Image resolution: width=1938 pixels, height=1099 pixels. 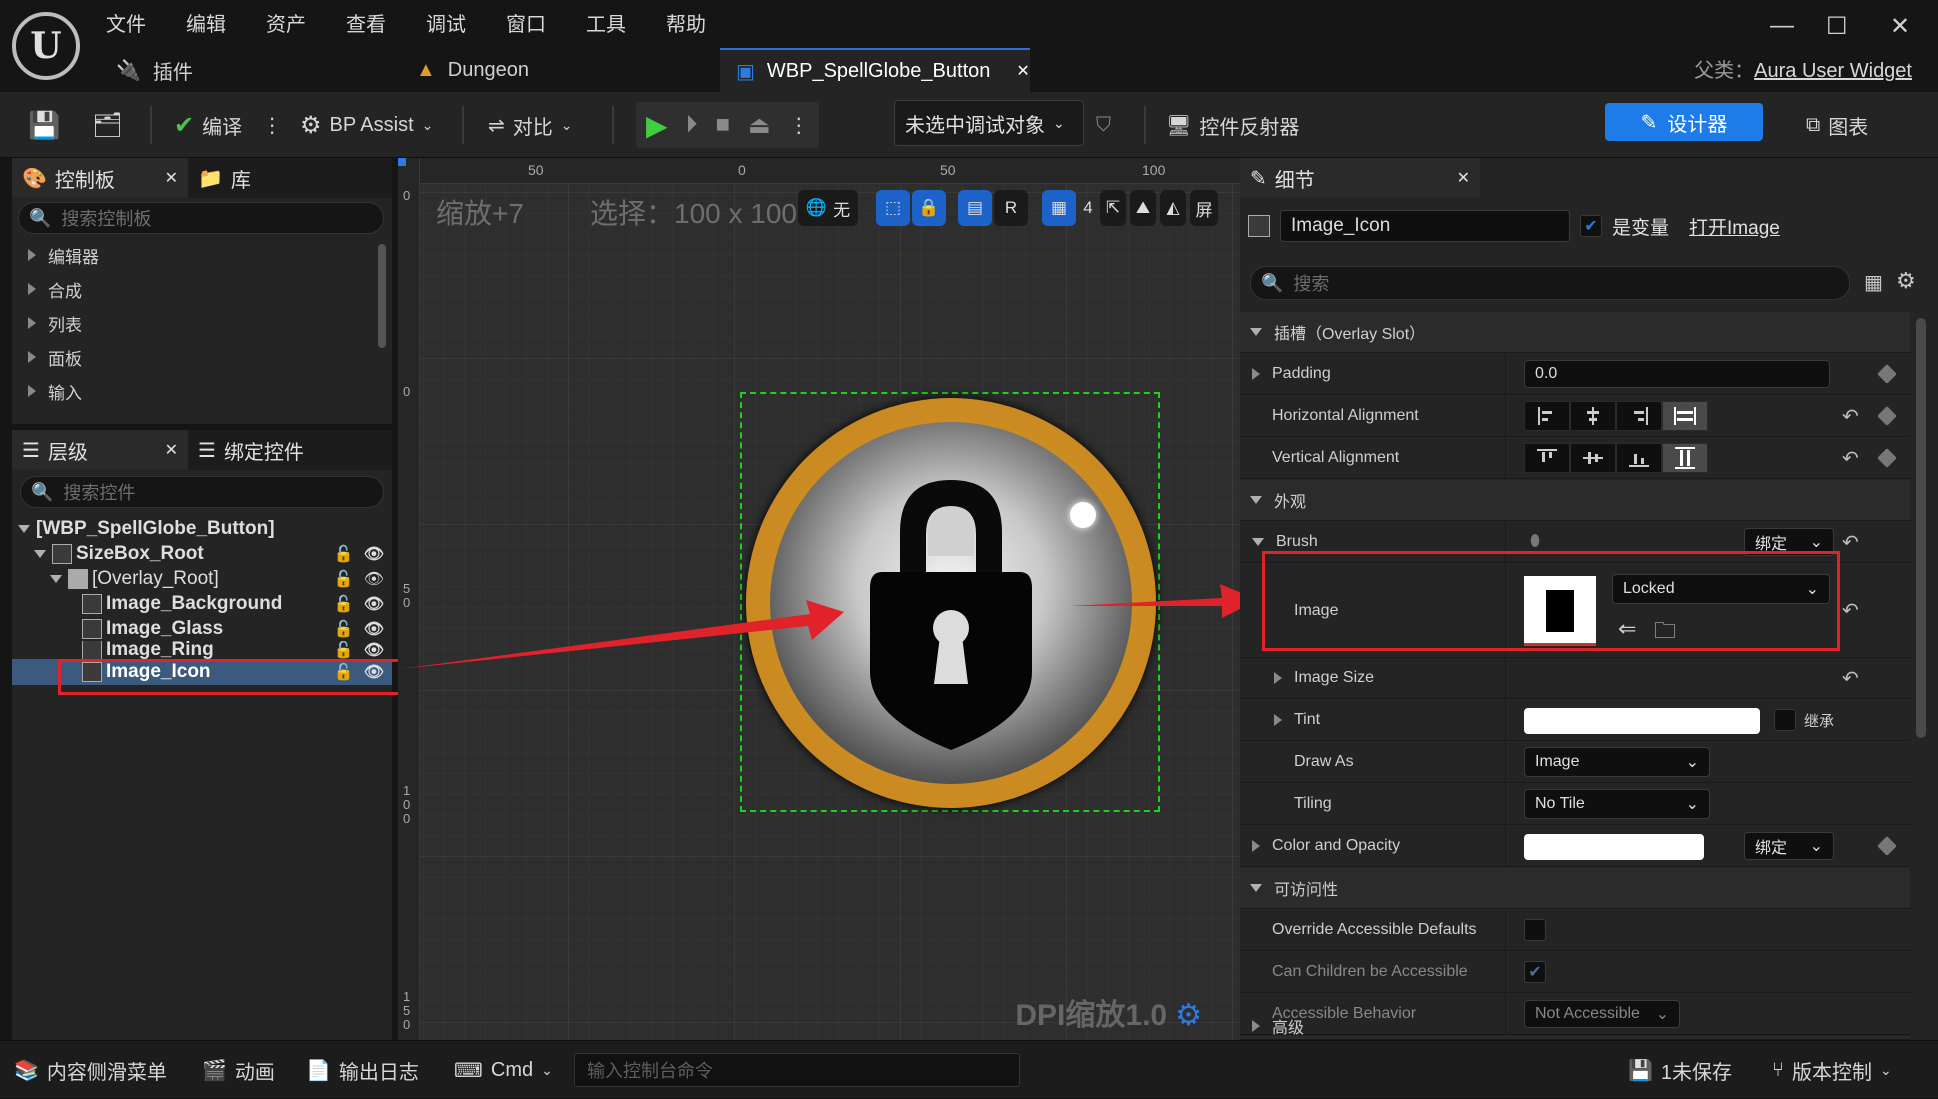 I want to click on cmd-select: ⌨ Cmd ⌄, so click(x=503, y=1070).